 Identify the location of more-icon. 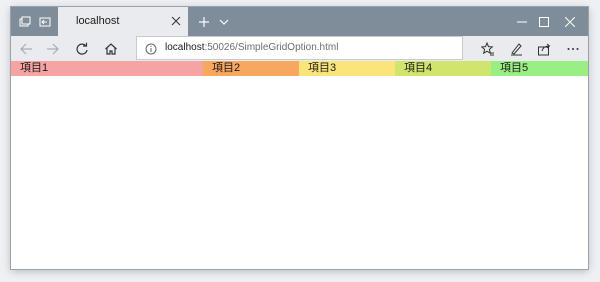
(573, 49).